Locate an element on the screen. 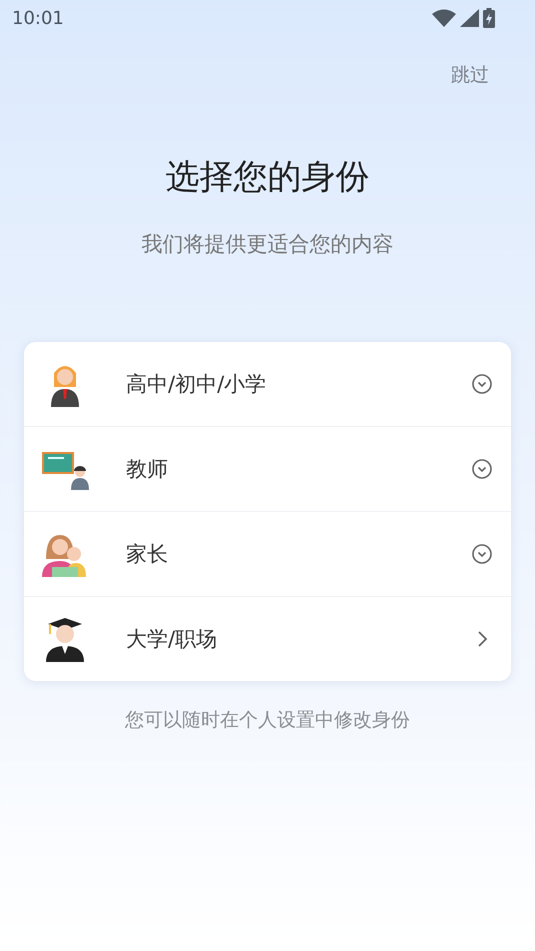 The height and width of the screenshot is (951, 535). role-label: 家长 is located at coordinates (298, 554).